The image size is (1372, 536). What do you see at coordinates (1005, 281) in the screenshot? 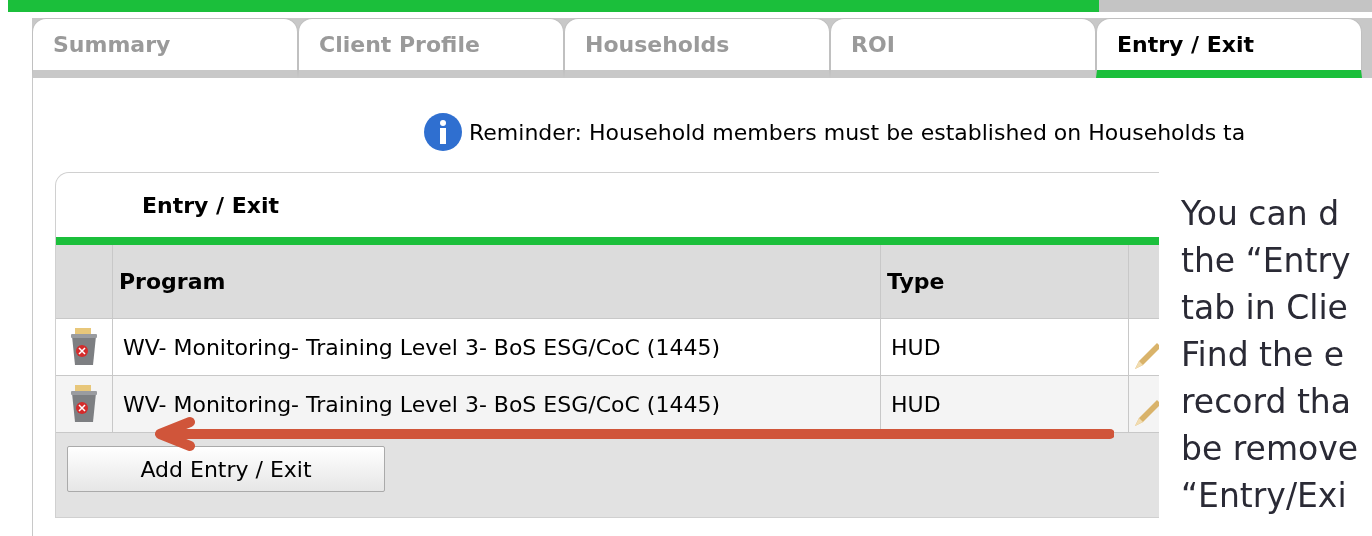
I see `column-header: Type` at bounding box center [1005, 281].